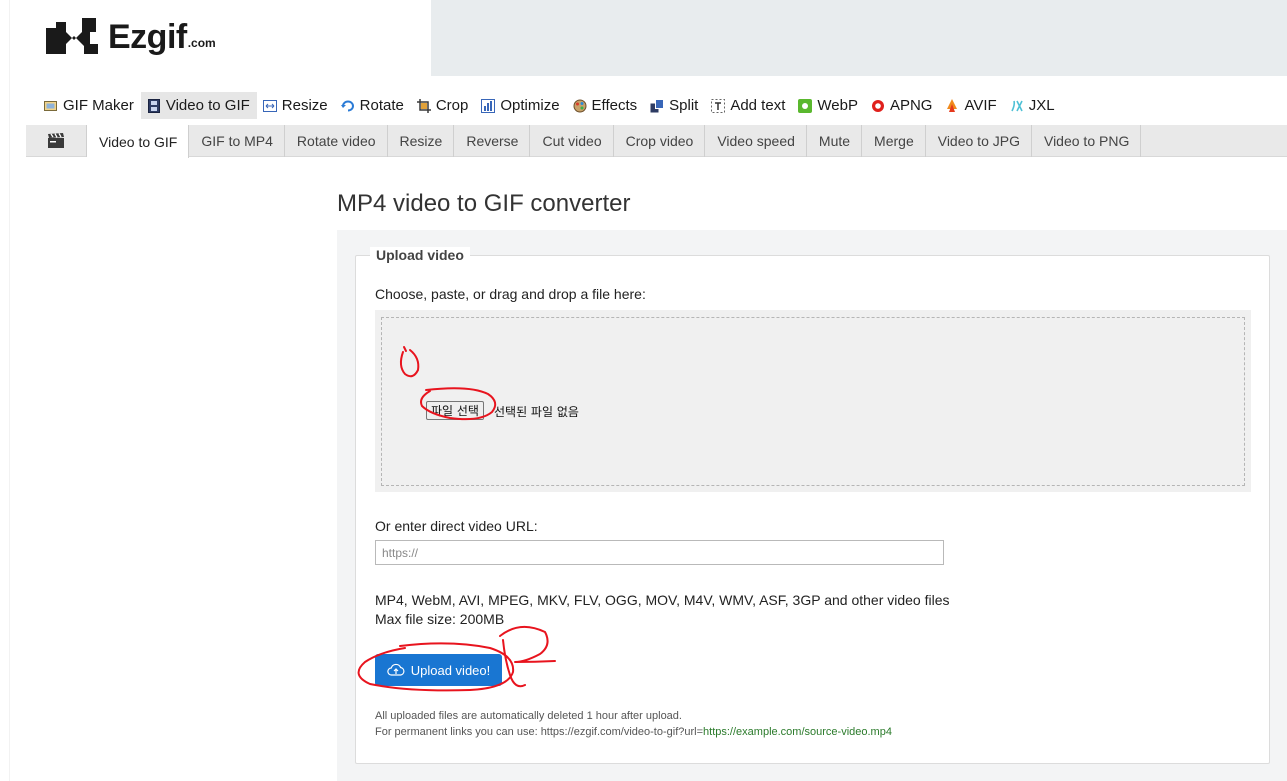  Describe the element at coordinates (269, 106) in the screenshot. I see `resize-icon` at that location.